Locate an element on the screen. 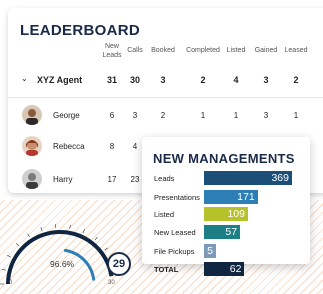 The image size is (323, 294). metric-label: Presentations is located at coordinates (177, 197).